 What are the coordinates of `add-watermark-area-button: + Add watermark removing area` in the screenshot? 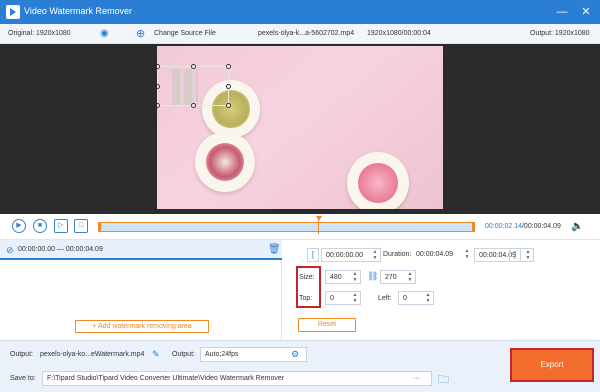 It's located at (142, 326).